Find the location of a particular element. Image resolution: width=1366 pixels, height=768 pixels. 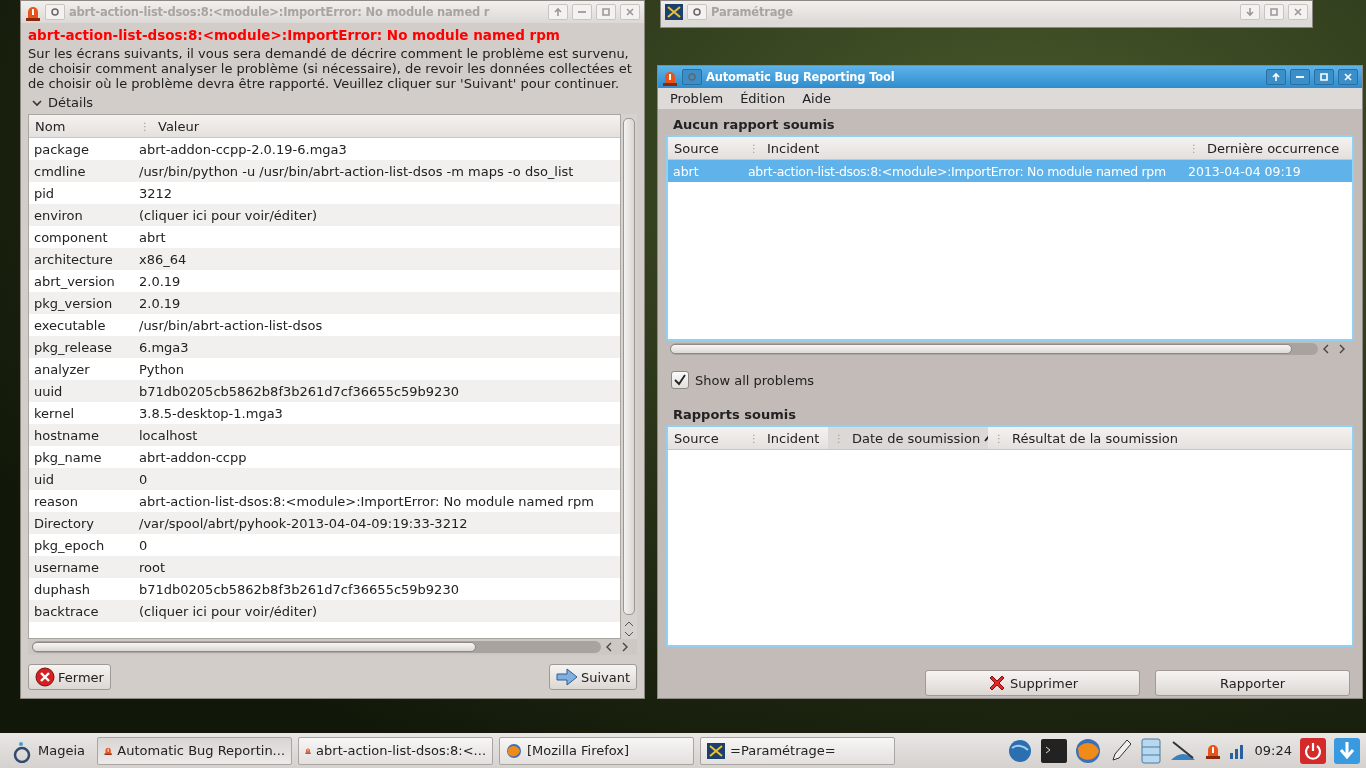

column-header: ⋮ Valeur is located at coordinates (377, 126).